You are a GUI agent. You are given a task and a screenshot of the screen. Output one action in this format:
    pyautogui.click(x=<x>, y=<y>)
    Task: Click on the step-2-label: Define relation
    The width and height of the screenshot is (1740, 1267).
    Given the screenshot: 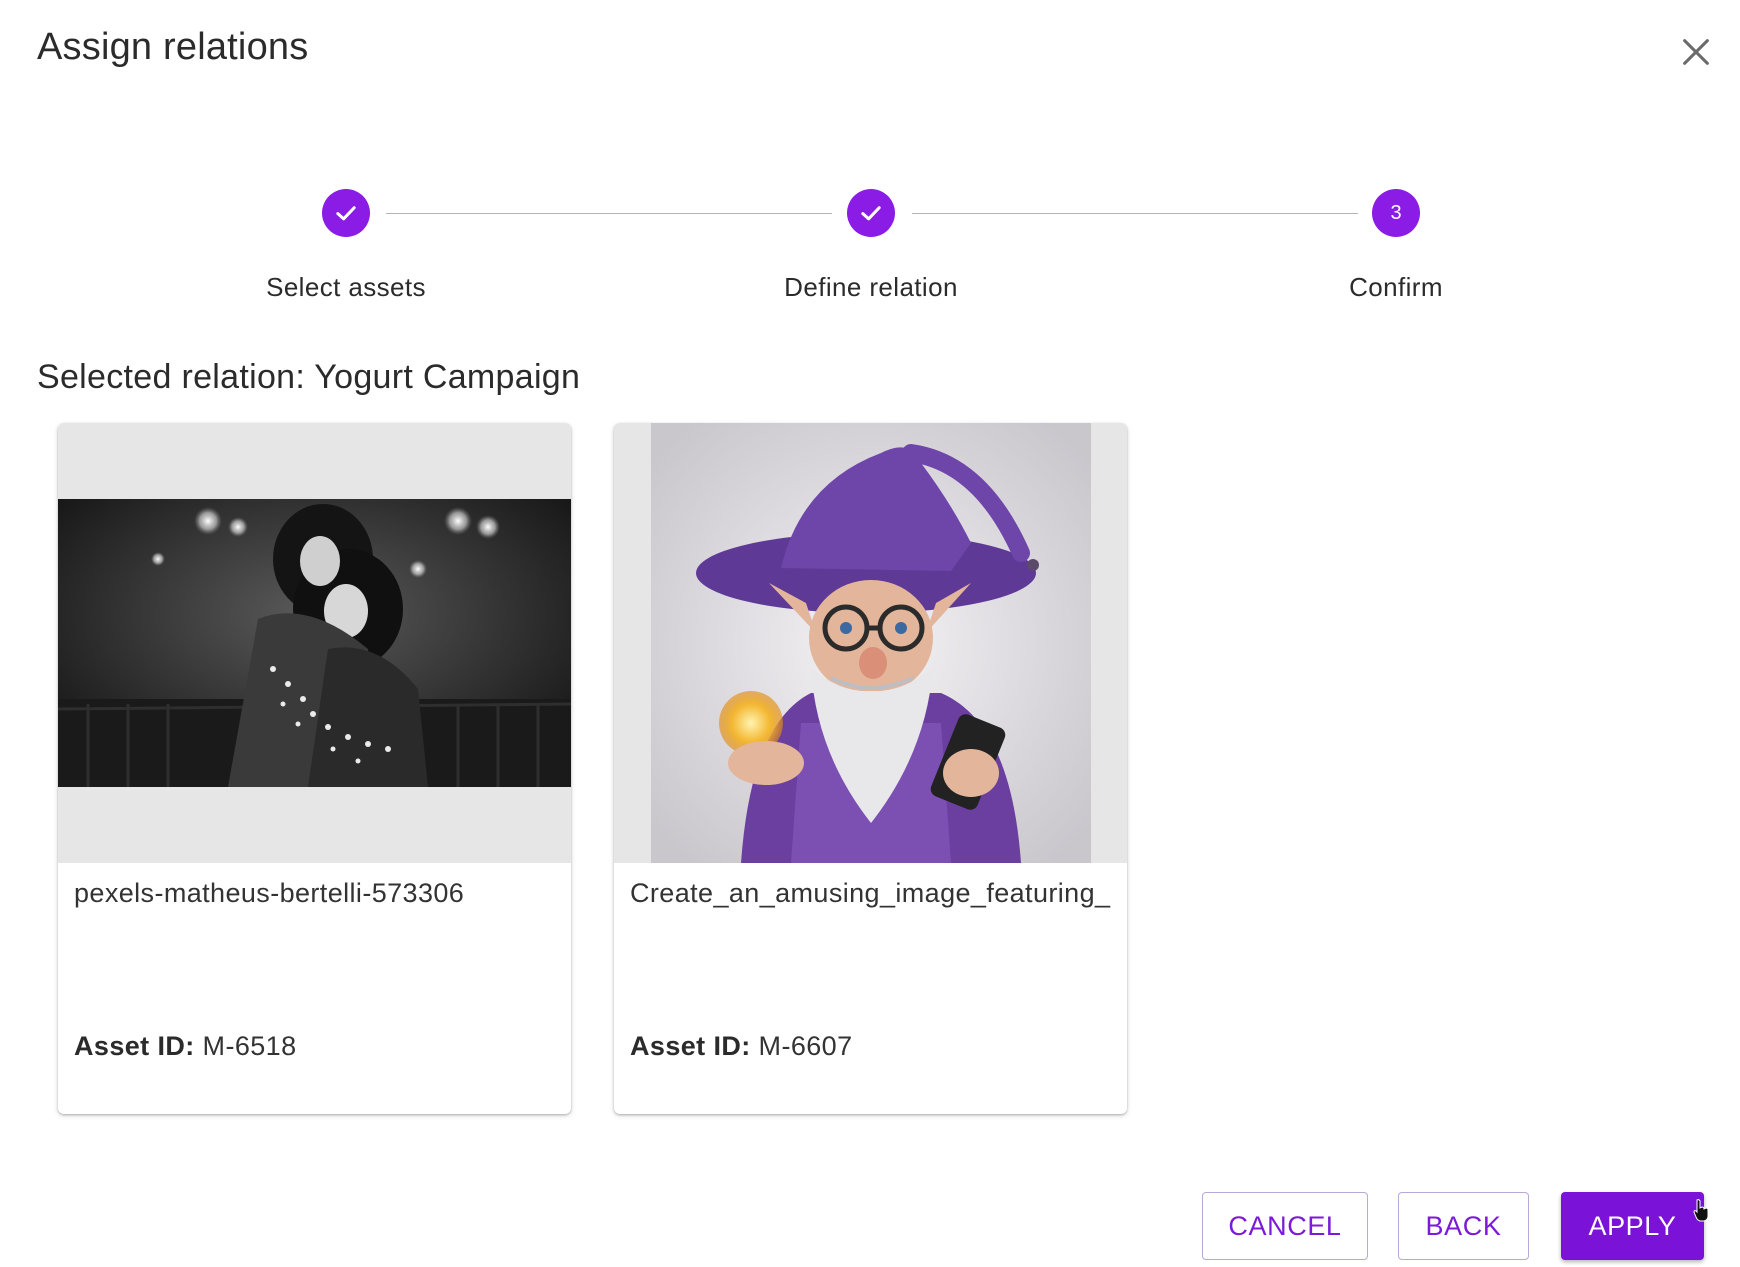 What is the action you would take?
    pyautogui.click(x=871, y=287)
    